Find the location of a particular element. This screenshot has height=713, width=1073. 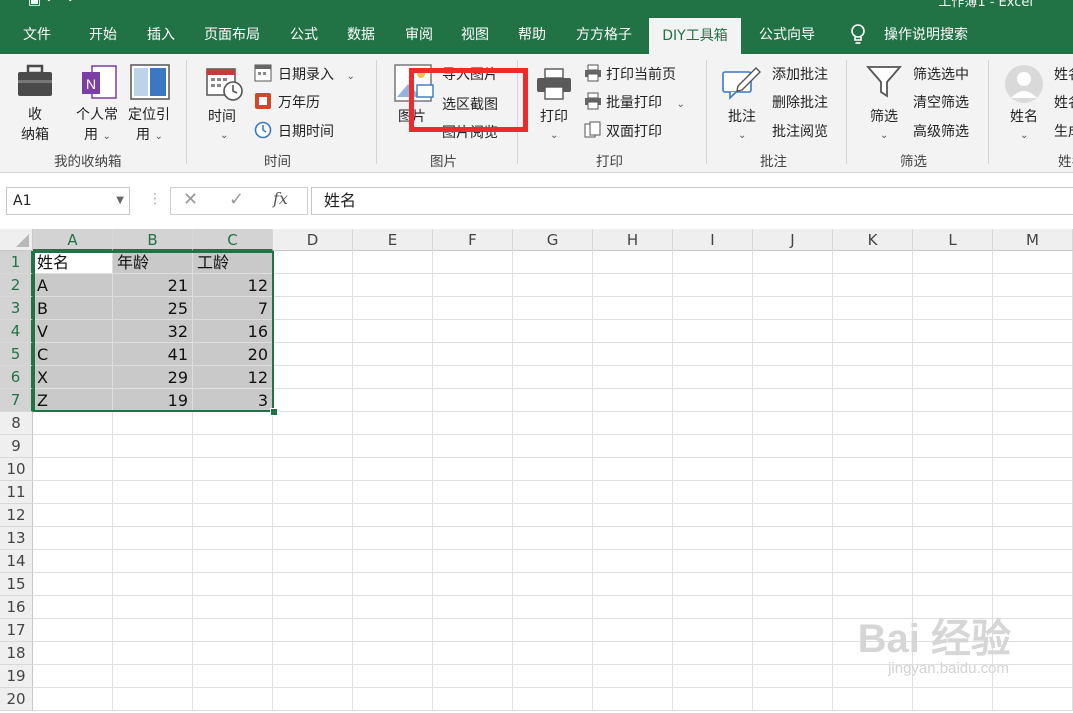

cell-j8 is located at coordinates (793, 423).